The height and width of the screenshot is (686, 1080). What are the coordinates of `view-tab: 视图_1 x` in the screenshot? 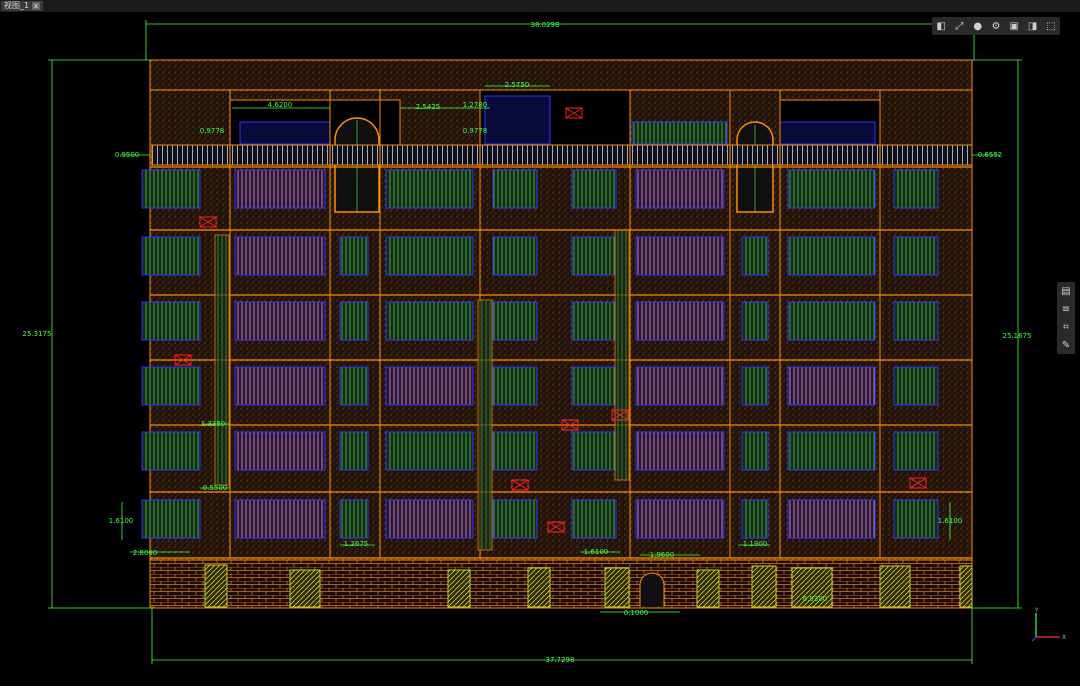 It's located at (22, 6).